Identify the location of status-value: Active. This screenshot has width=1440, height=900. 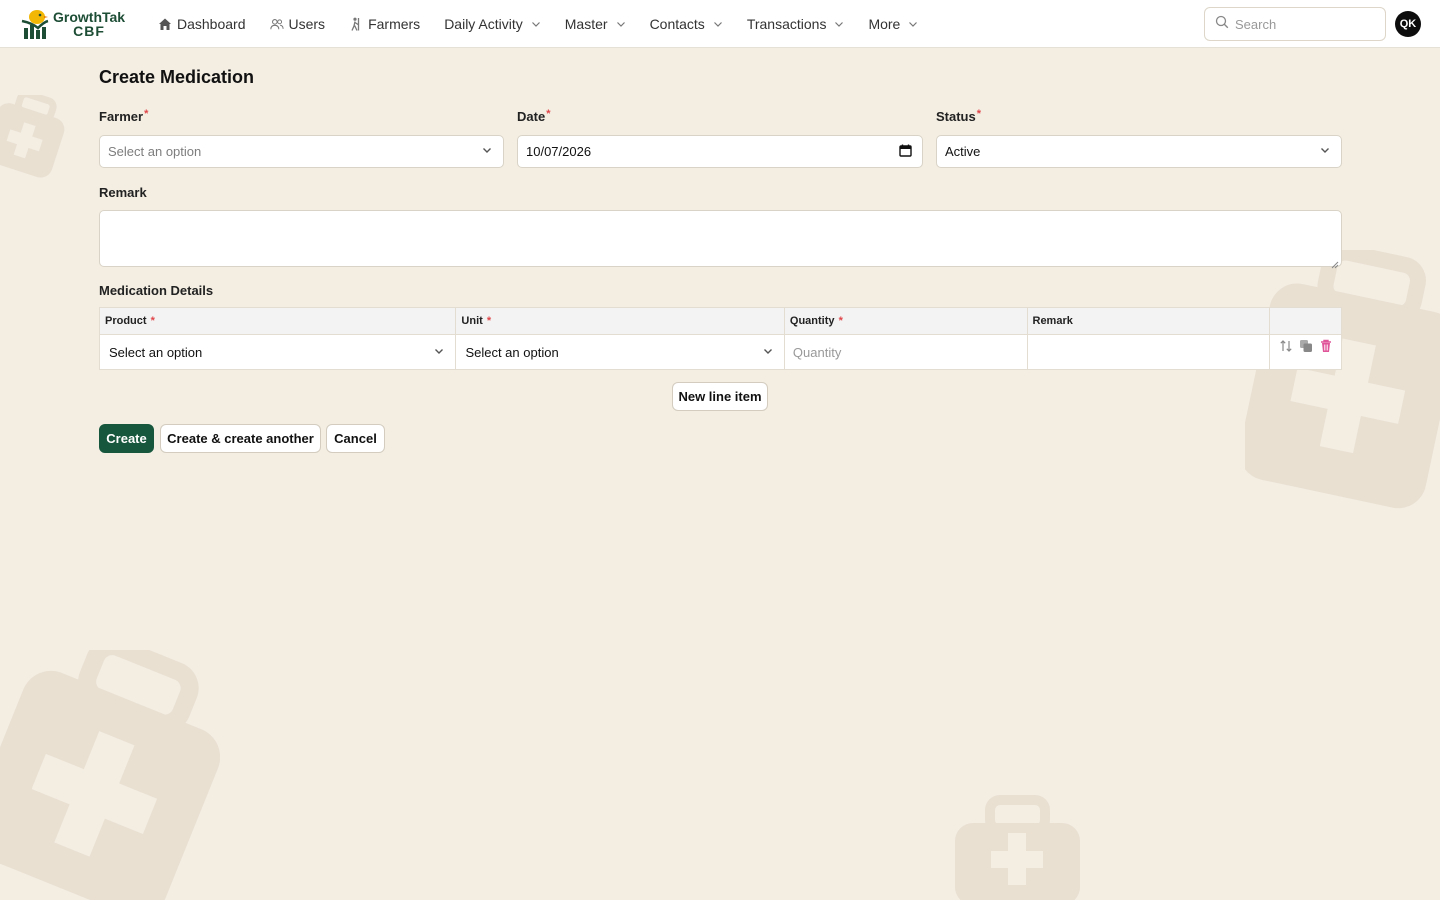
(963, 151).